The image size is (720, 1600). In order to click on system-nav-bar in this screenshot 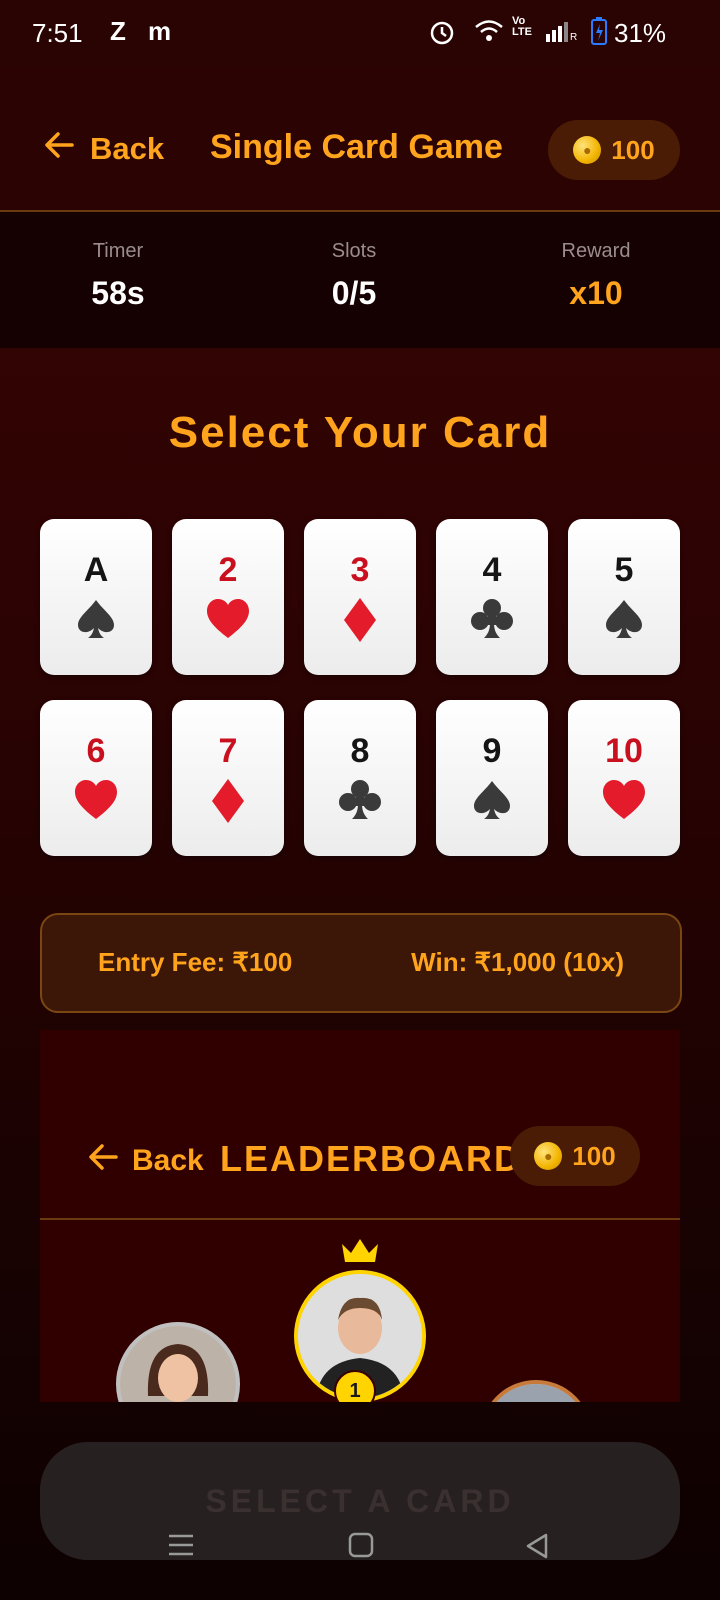, I will do `click(360, 1552)`.